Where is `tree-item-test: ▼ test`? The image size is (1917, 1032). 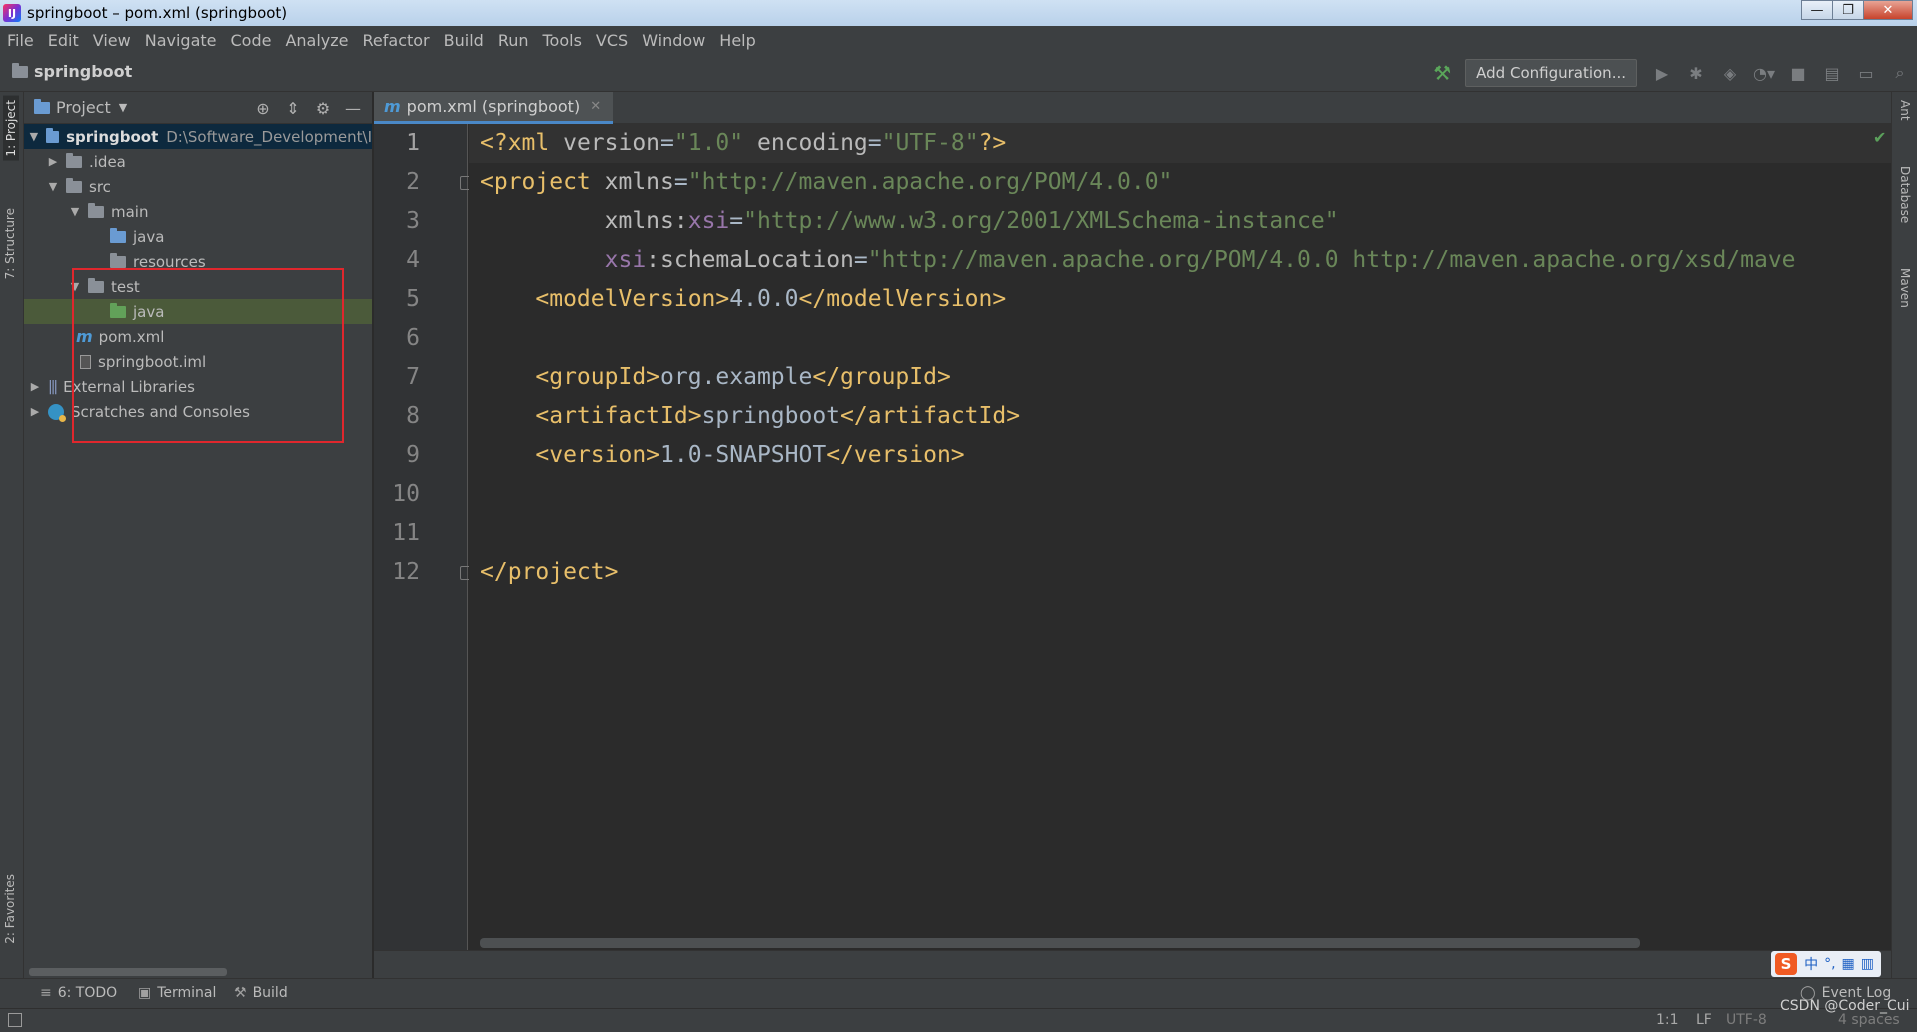 tree-item-test: ▼ test is located at coordinates (198, 286).